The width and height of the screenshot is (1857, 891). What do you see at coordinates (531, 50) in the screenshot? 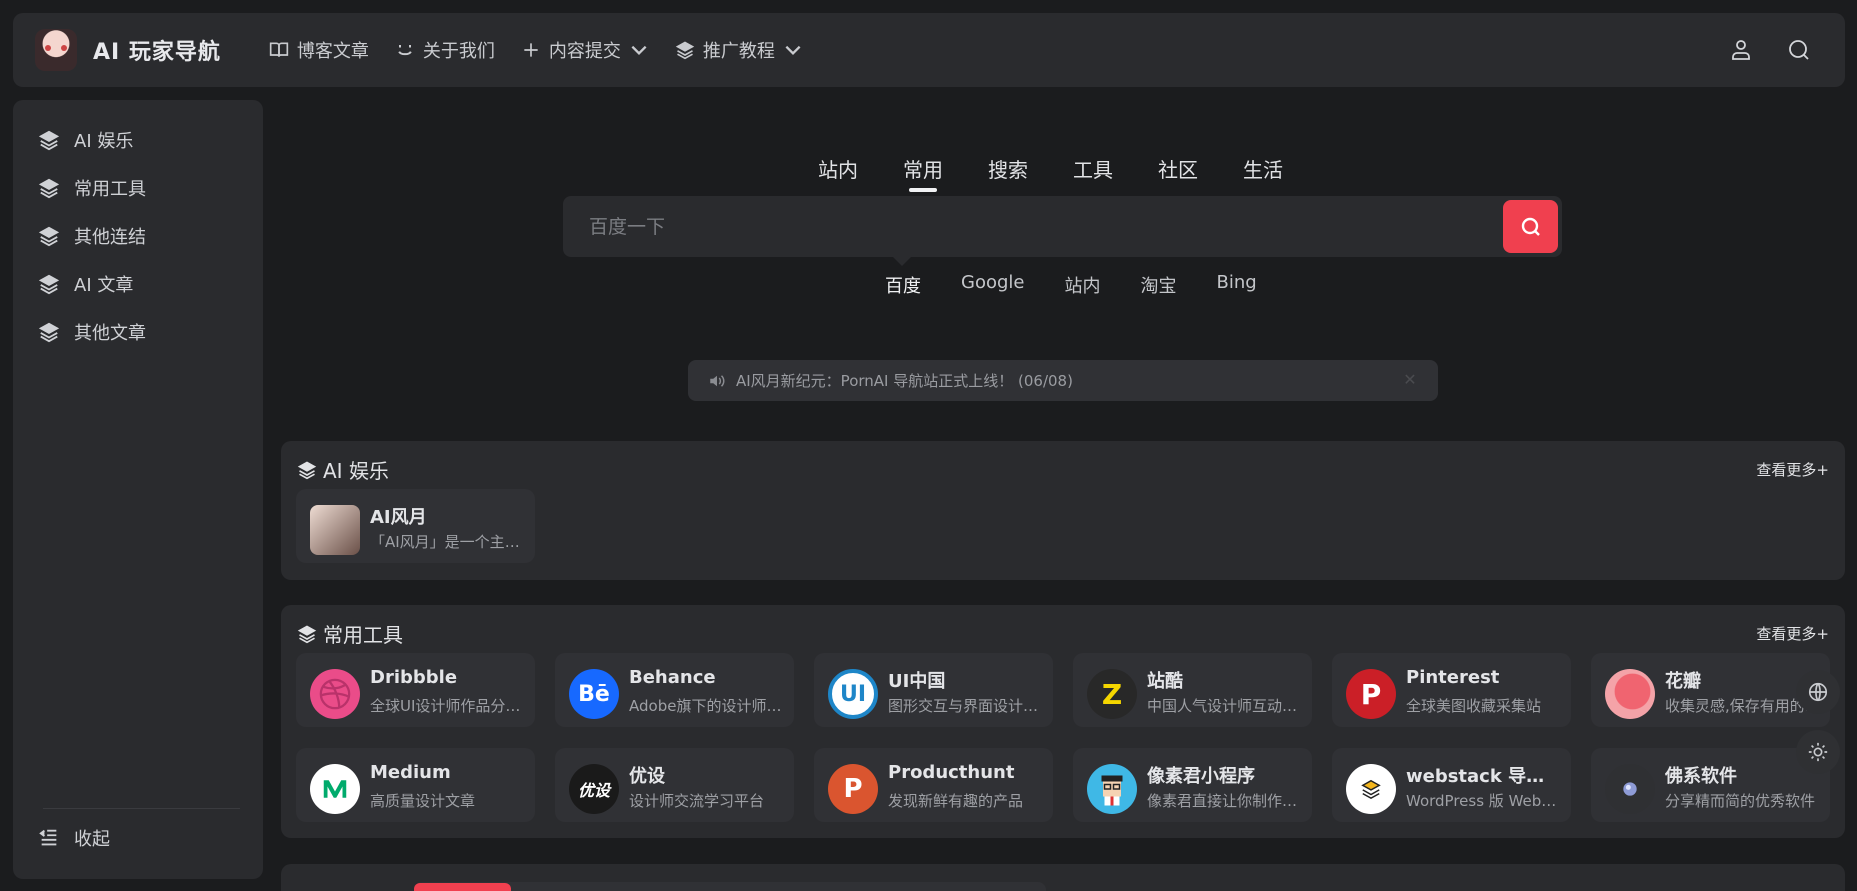
I see `plus-icon` at bounding box center [531, 50].